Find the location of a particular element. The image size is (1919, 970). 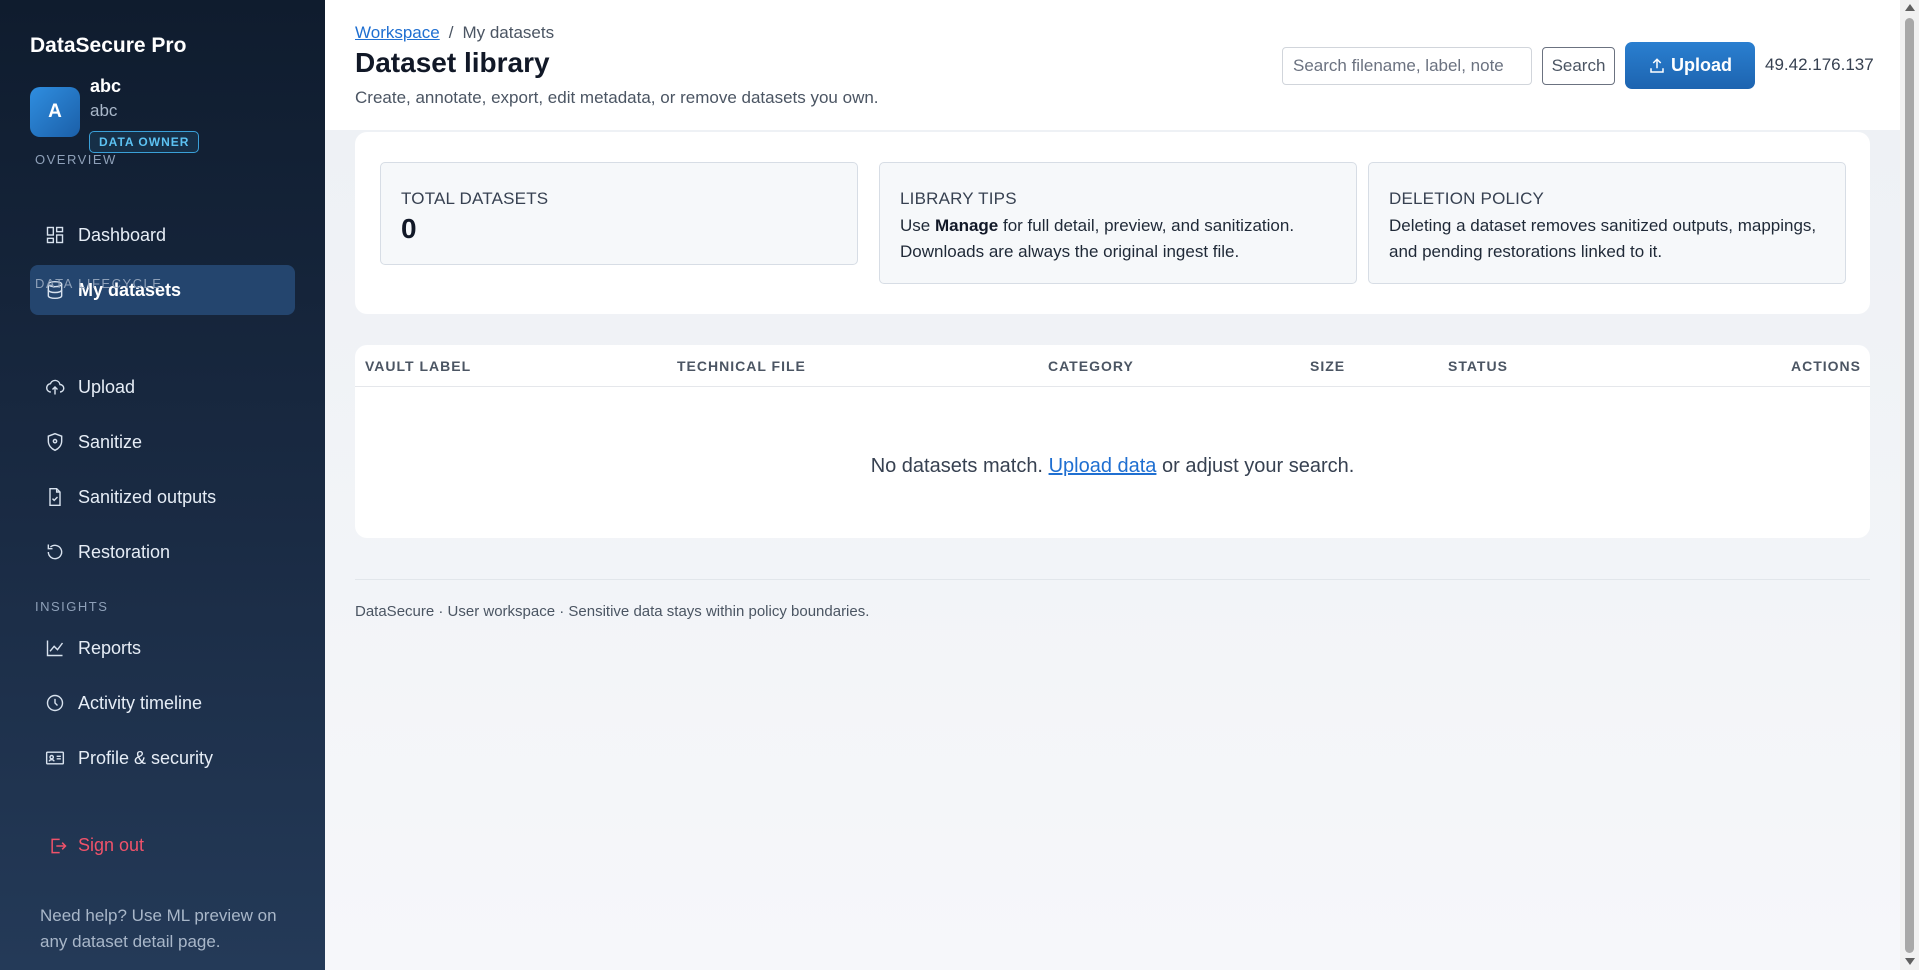

page-scrollbar is located at coordinates (1909, 485).